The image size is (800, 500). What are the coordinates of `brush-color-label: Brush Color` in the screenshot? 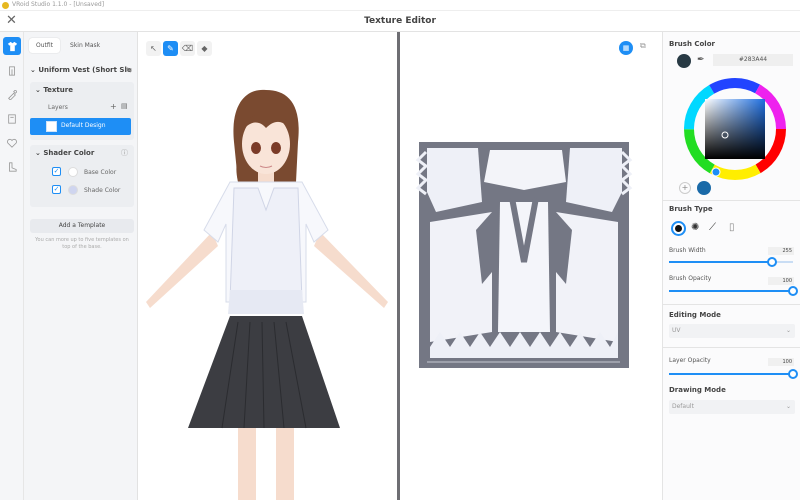 It's located at (692, 44).